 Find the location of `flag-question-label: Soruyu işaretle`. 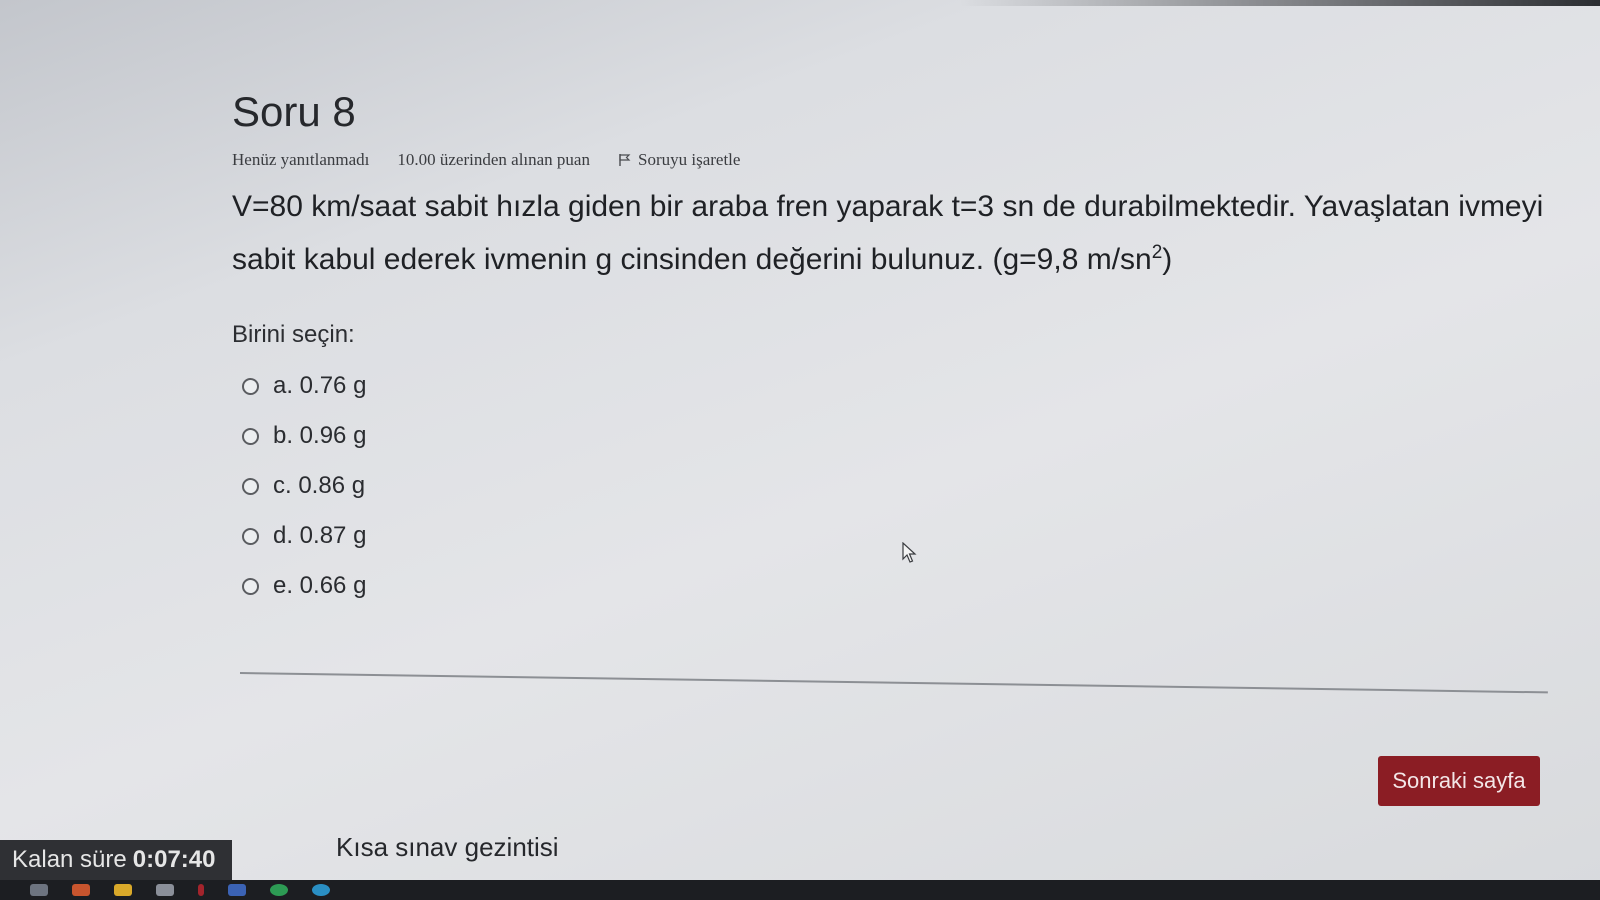

flag-question-label: Soruyu işaretle is located at coordinates (689, 159).